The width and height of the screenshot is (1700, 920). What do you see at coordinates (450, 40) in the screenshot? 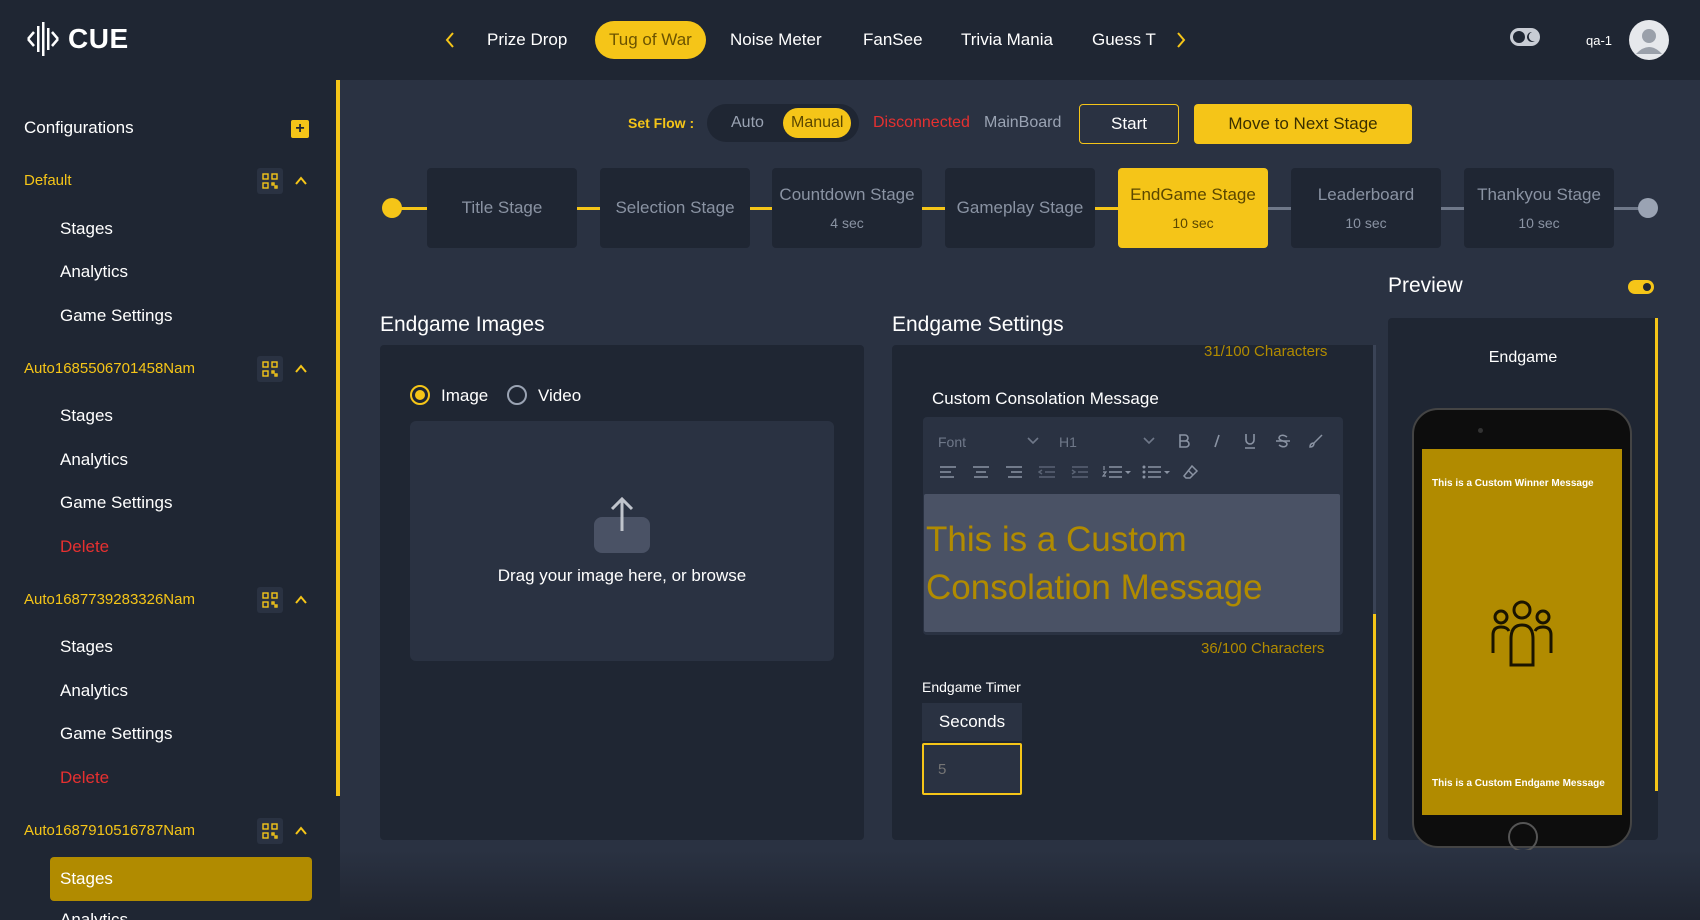
I see `games-prev-button` at bounding box center [450, 40].